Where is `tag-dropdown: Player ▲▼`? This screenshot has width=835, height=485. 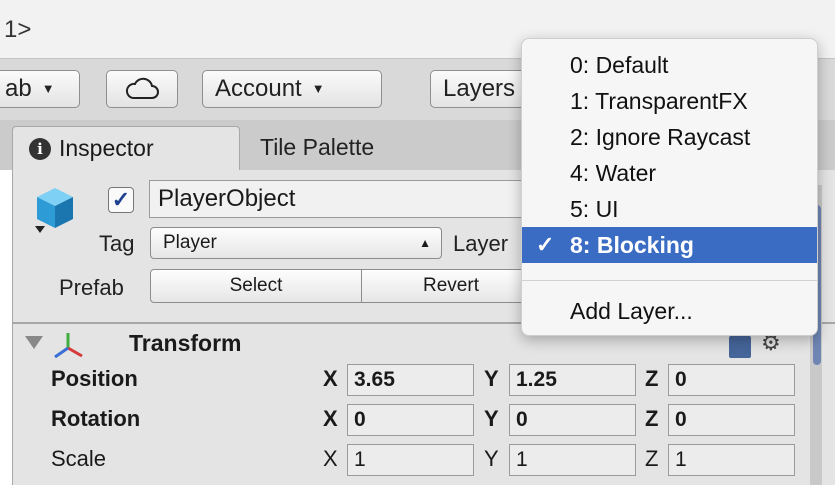 tag-dropdown: Player ▲▼ is located at coordinates (296, 253).